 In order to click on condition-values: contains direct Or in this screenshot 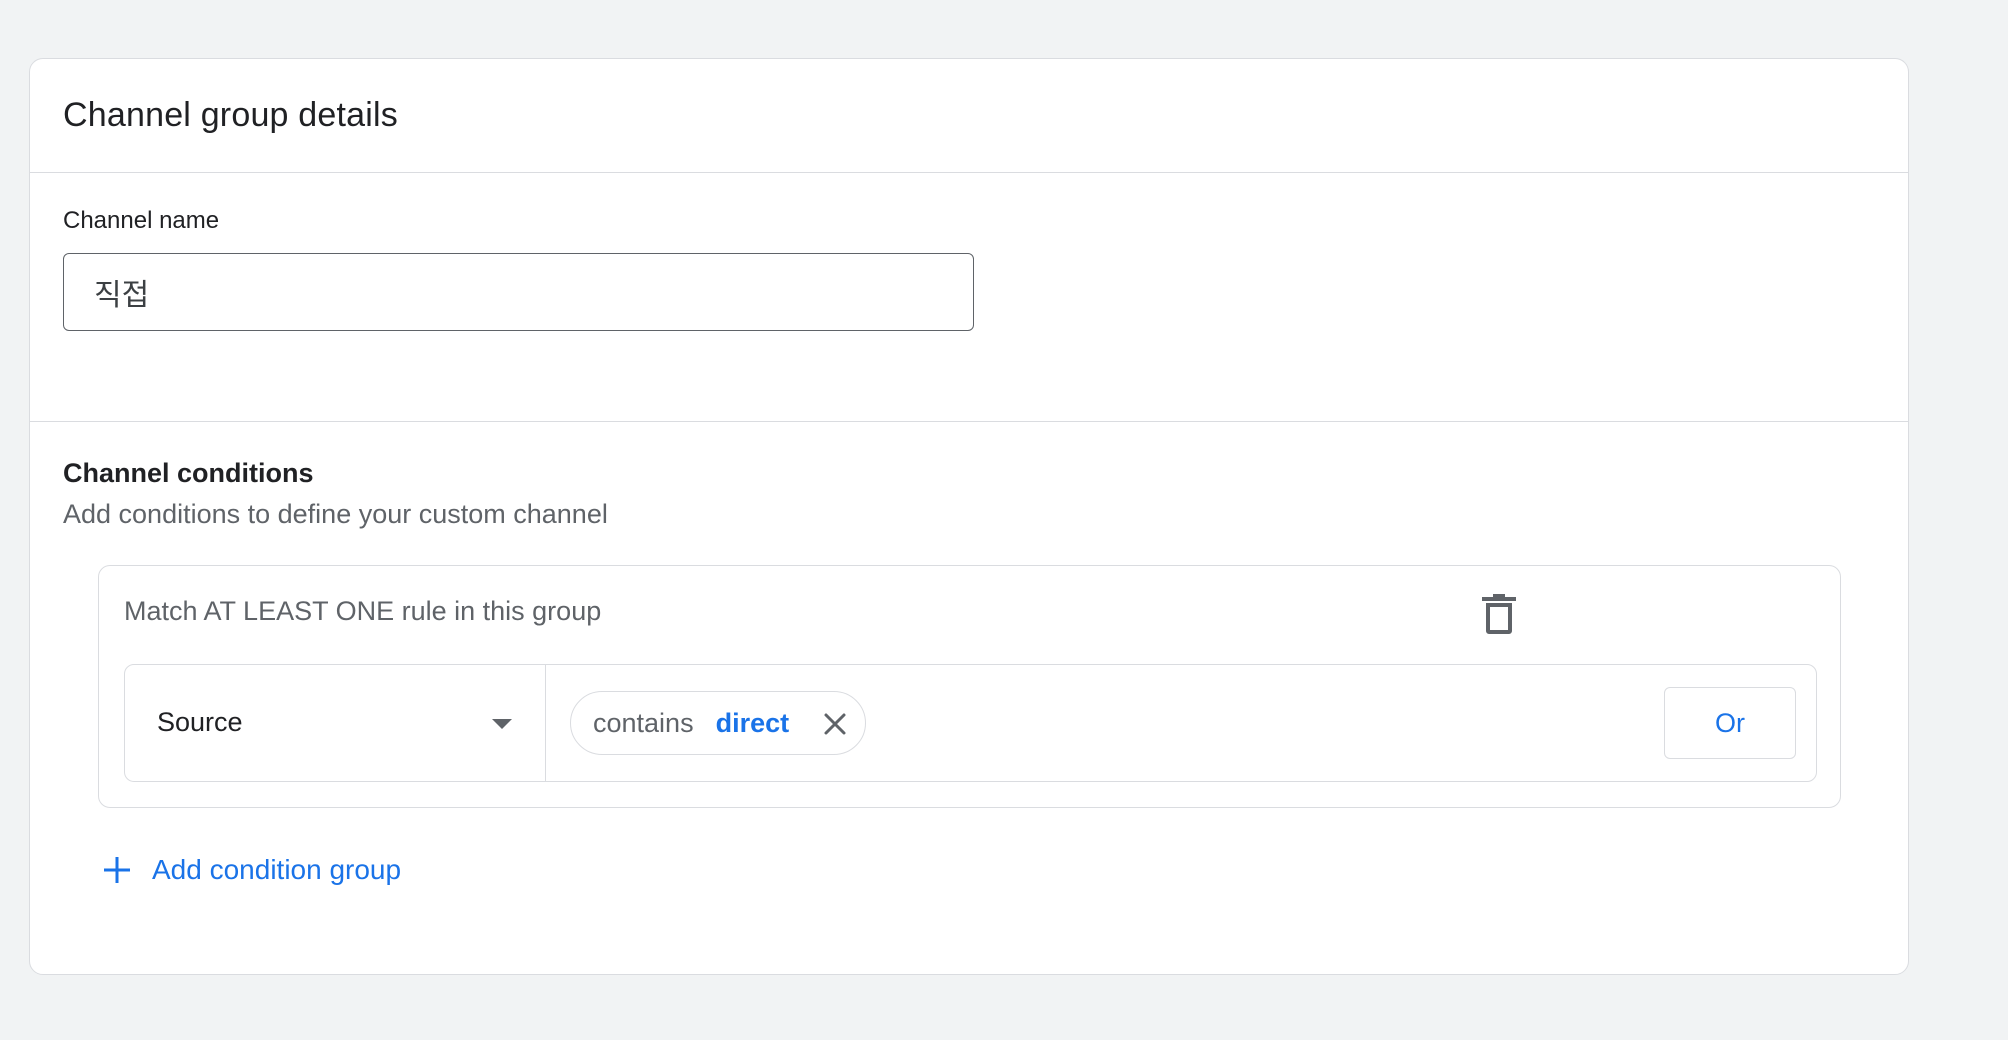, I will do `click(1181, 723)`.